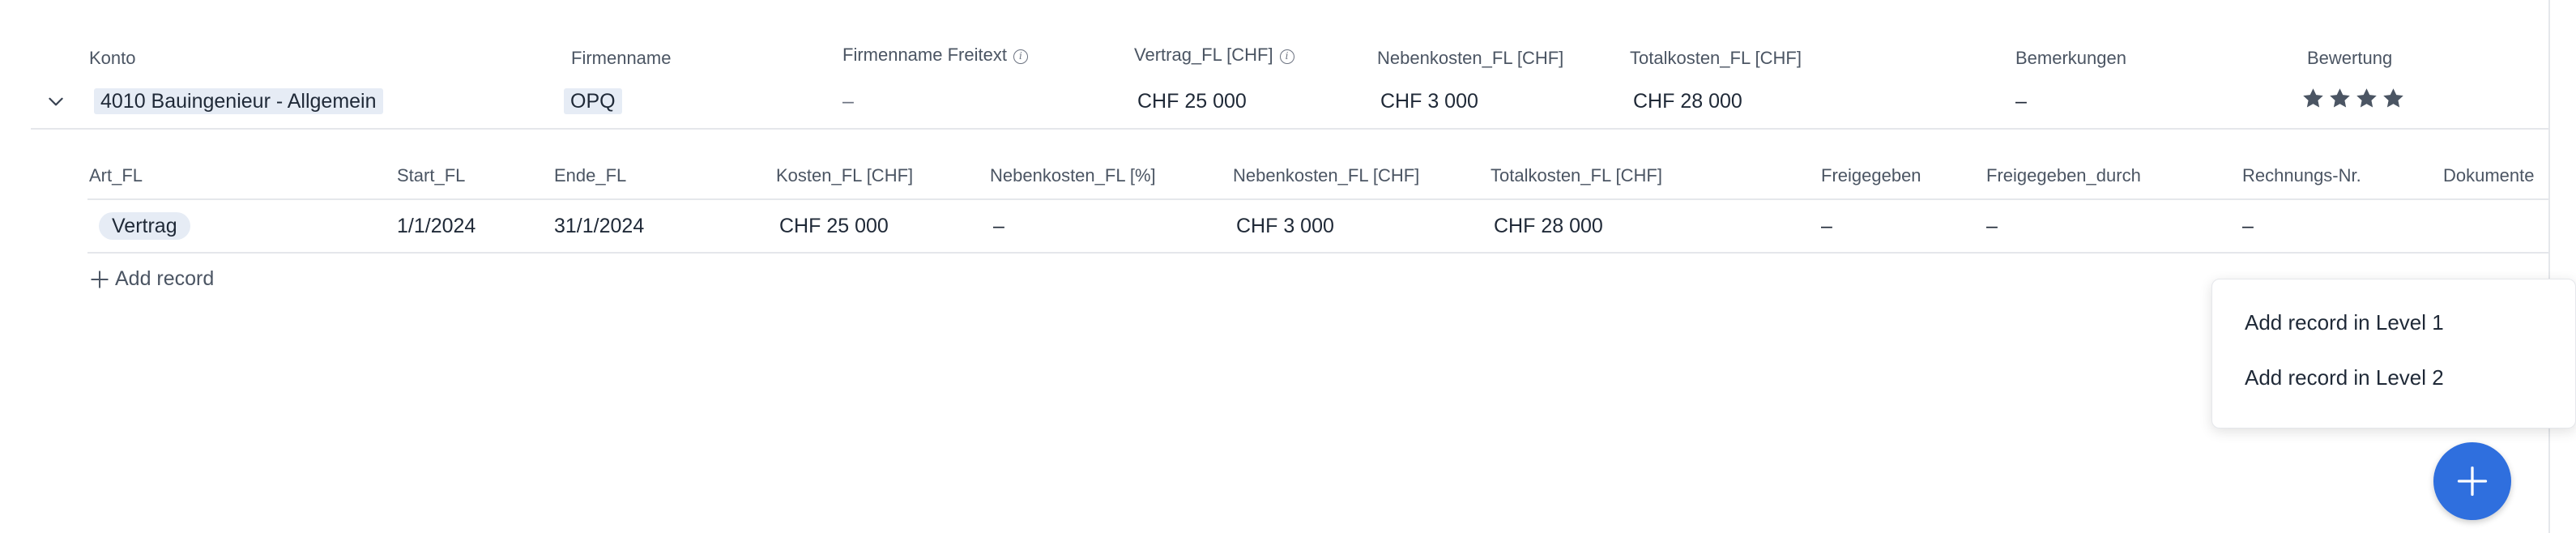 The height and width of the screenshot is (533, 2576). What do you see at coordinates (436, 226) in the screenshot?
I see `cell-start: 1/1/2024` at bounding box center [436, 226].